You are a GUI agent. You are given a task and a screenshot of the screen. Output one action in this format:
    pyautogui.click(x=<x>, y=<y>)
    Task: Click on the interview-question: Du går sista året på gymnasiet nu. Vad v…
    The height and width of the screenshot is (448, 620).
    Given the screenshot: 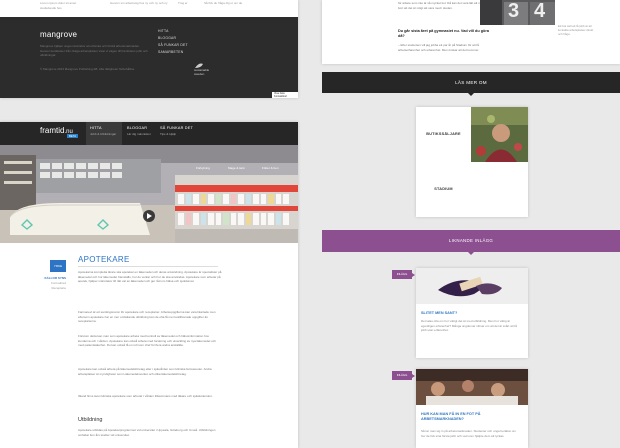 What is the action you would take?
    pyautogui.click(x=443, y=33)
    